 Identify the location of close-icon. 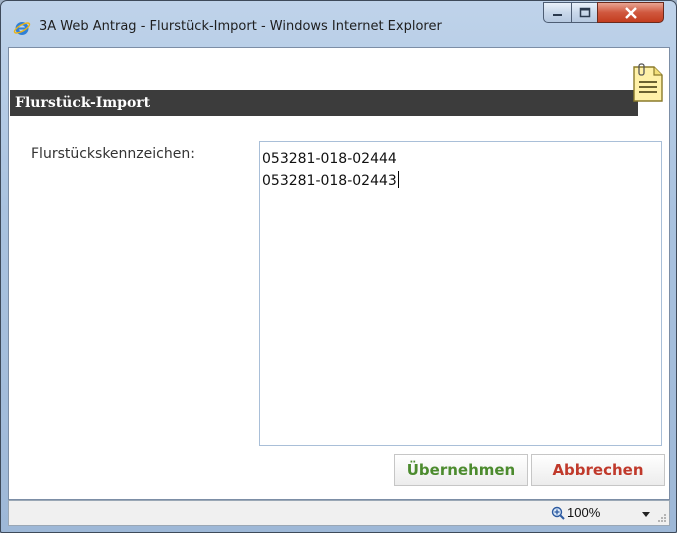
(630, 12).